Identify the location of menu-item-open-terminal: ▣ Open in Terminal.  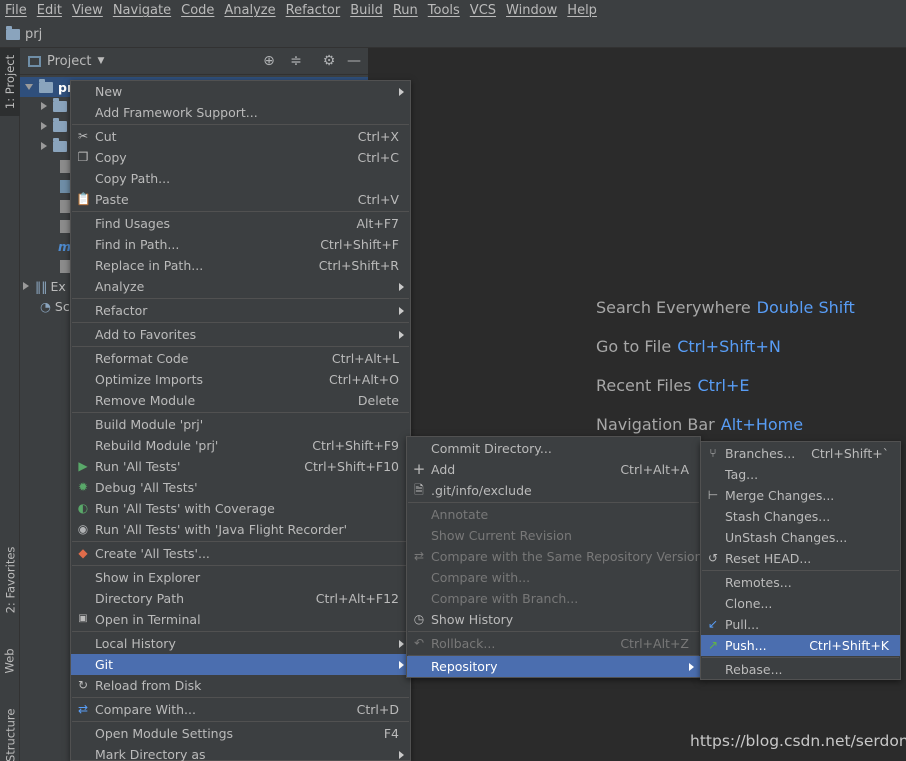
(240, 619).